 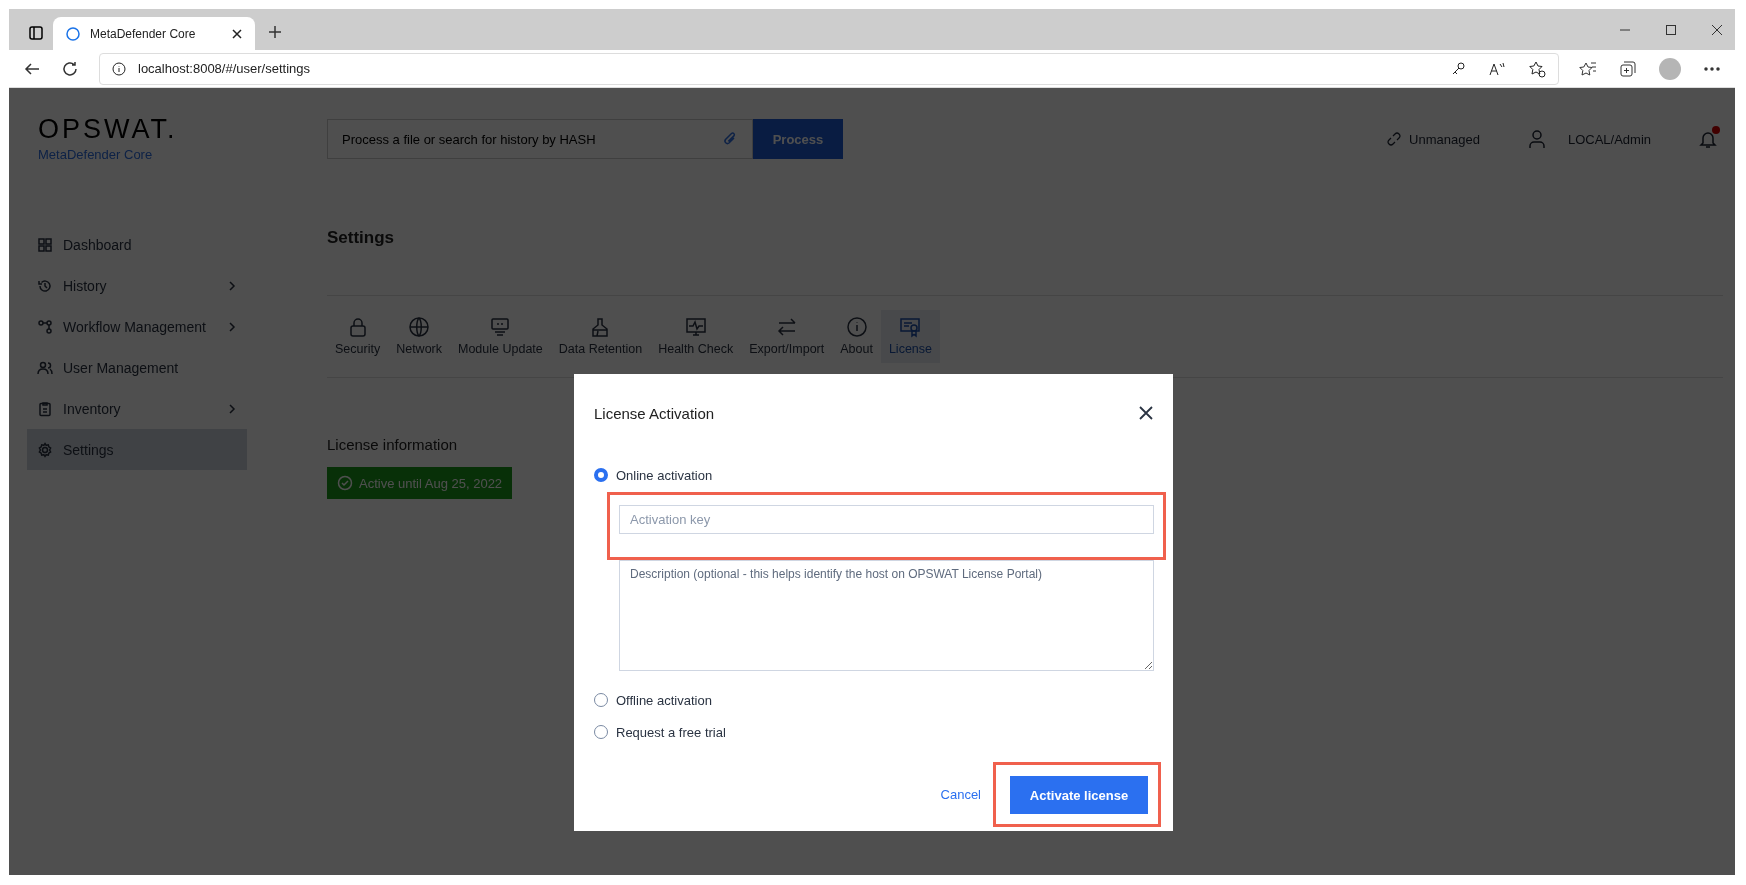 What do you see at coordinates (1458, 68) in the screenshot?
I see `key-icon` at bounding box center [1458, 68].